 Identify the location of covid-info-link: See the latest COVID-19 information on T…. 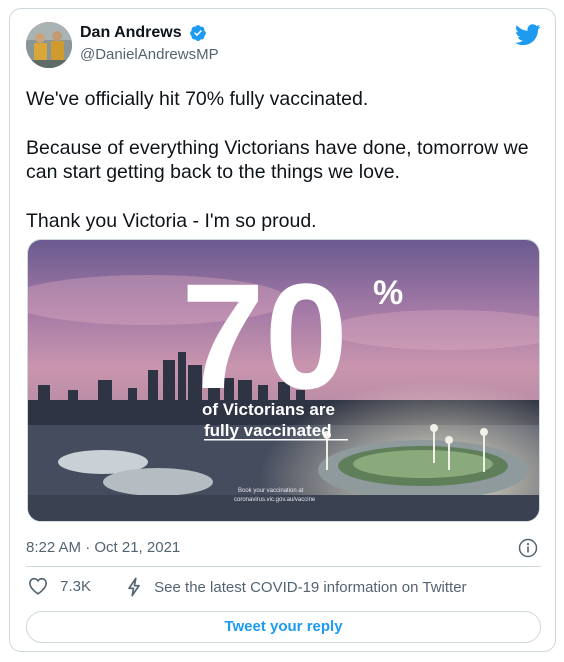
(296, 587).